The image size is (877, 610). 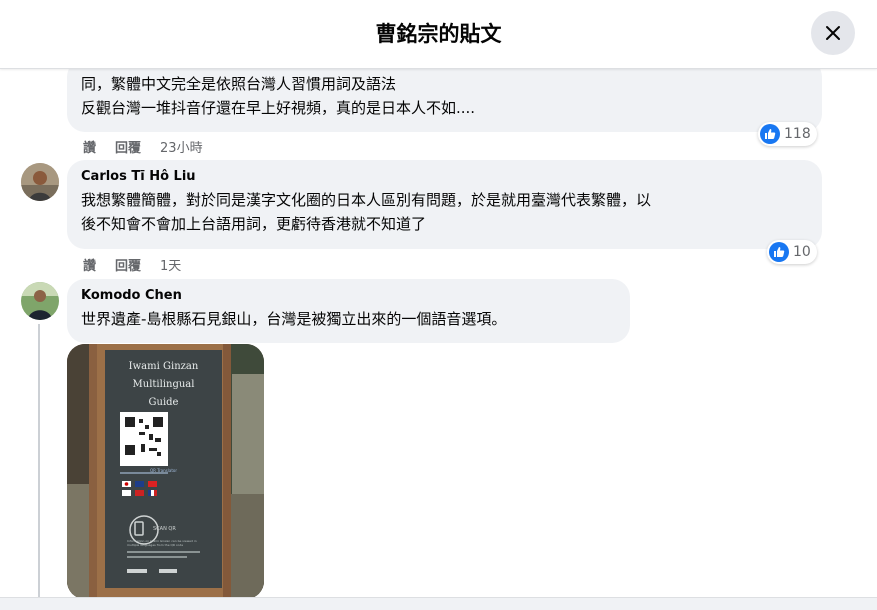 What do you see at coordinates (164, 529) in the screenshot?
I see `sign-scan-label: SCAN QR` at bounding box center [164, 529].